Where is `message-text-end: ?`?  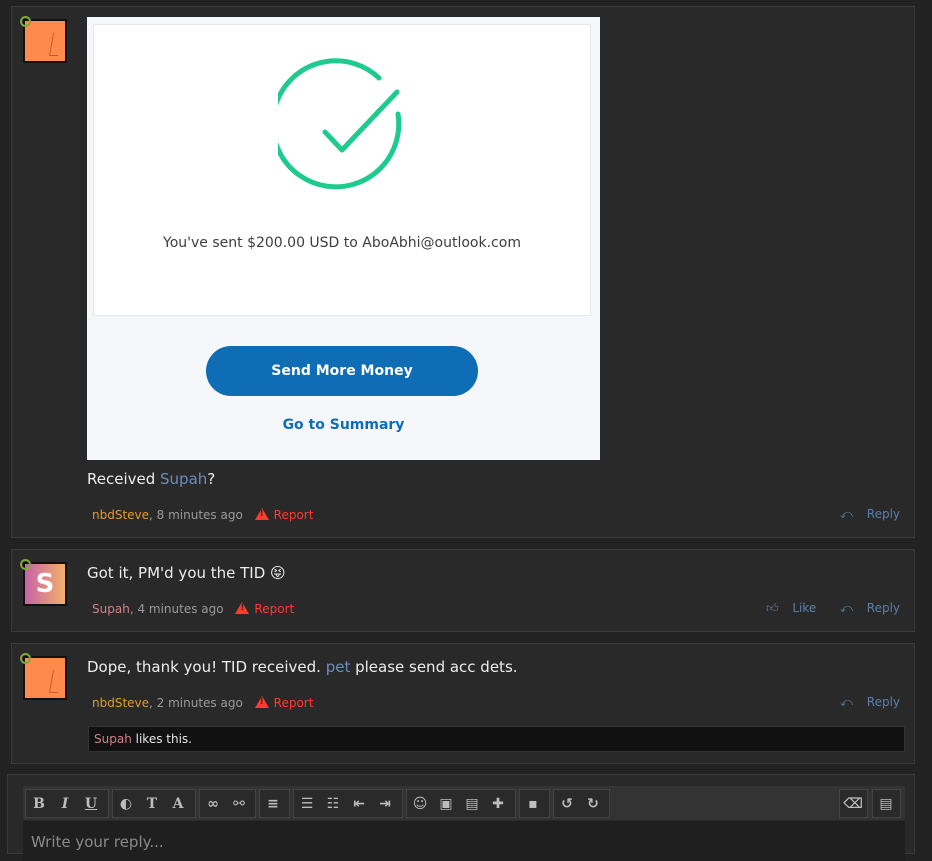
message-text-end: ? is located at coordinates (211, 479).